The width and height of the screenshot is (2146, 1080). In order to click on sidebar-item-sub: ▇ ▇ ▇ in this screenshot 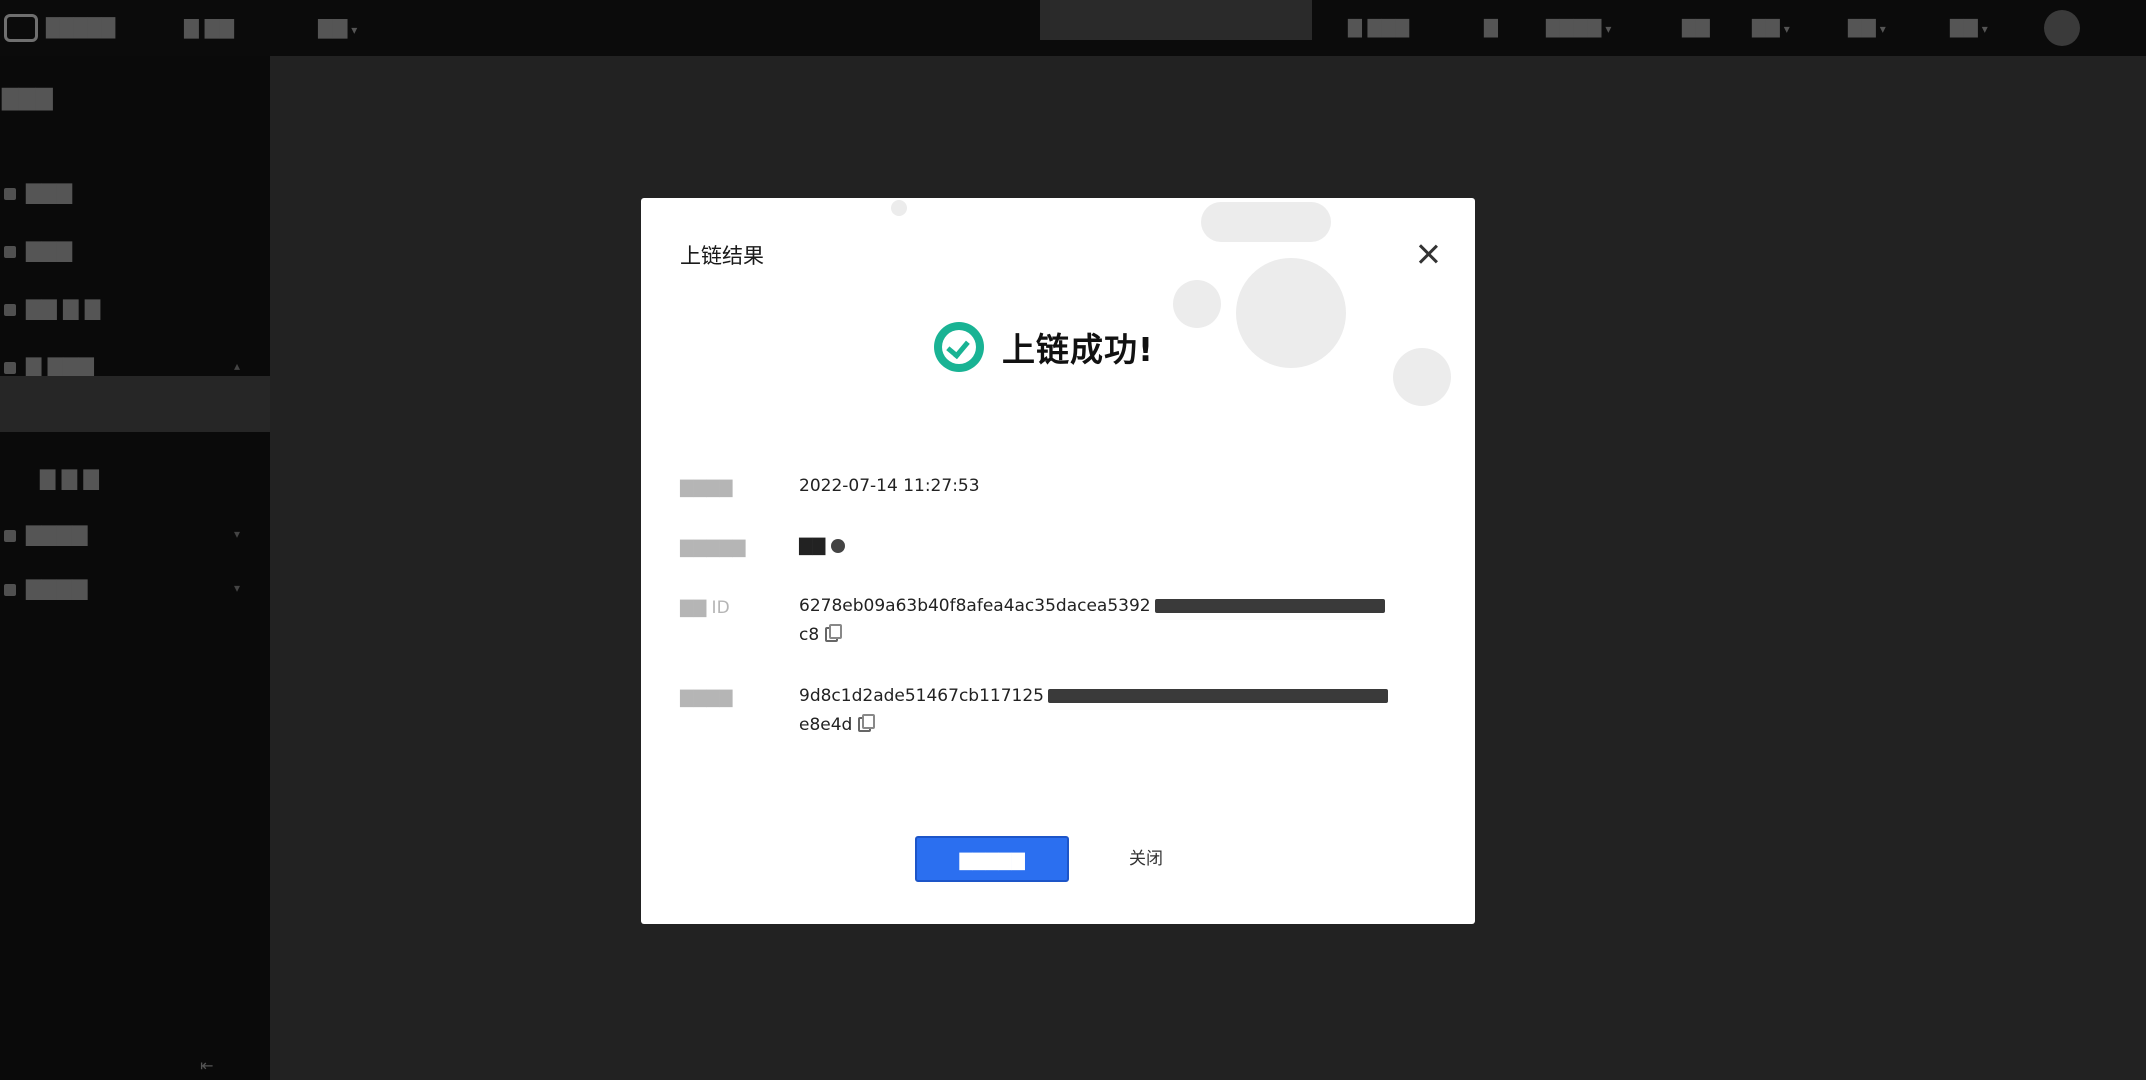, I will do `click(135, 478)`.